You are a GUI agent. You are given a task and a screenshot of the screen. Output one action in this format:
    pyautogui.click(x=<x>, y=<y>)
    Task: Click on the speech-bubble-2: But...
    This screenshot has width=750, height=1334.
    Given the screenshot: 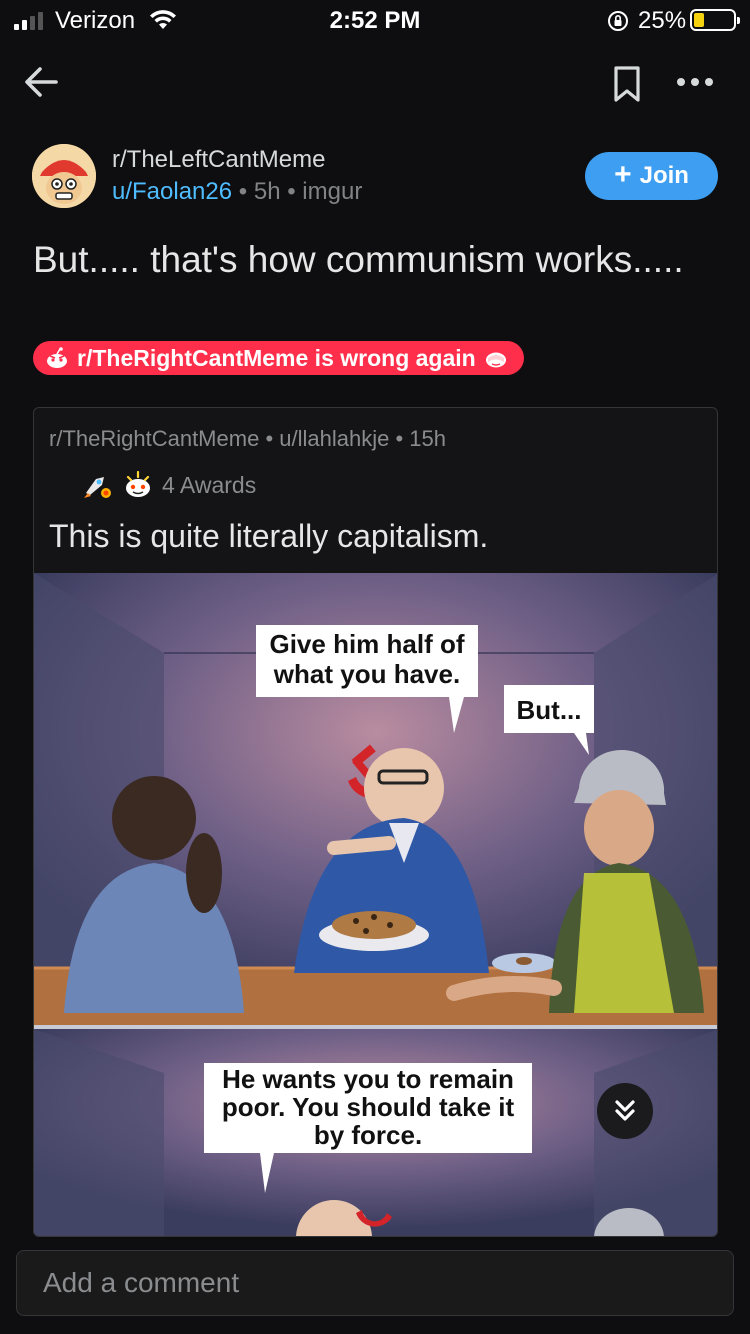 What is the action you would take?
    pyautogui.click(x=549, y=710)
    